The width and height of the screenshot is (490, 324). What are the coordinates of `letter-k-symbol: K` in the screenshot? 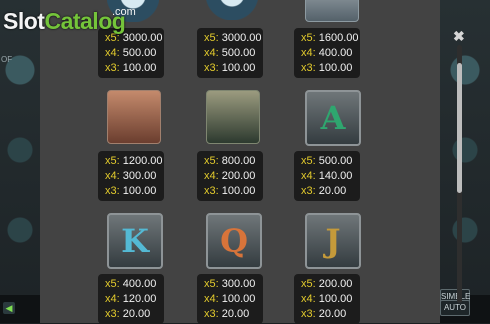 It's located at (135, 241).